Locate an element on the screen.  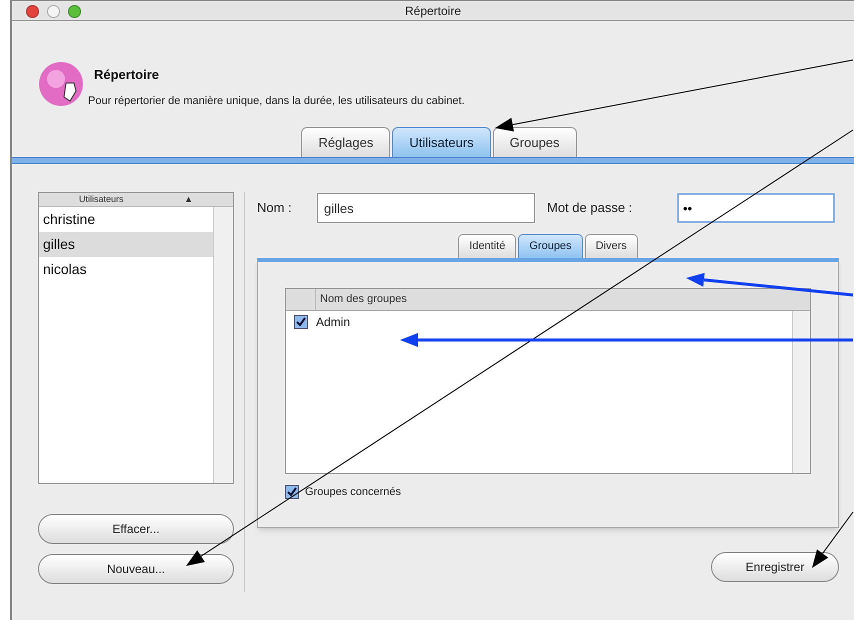
close-button is located at coordinates (32, 11).